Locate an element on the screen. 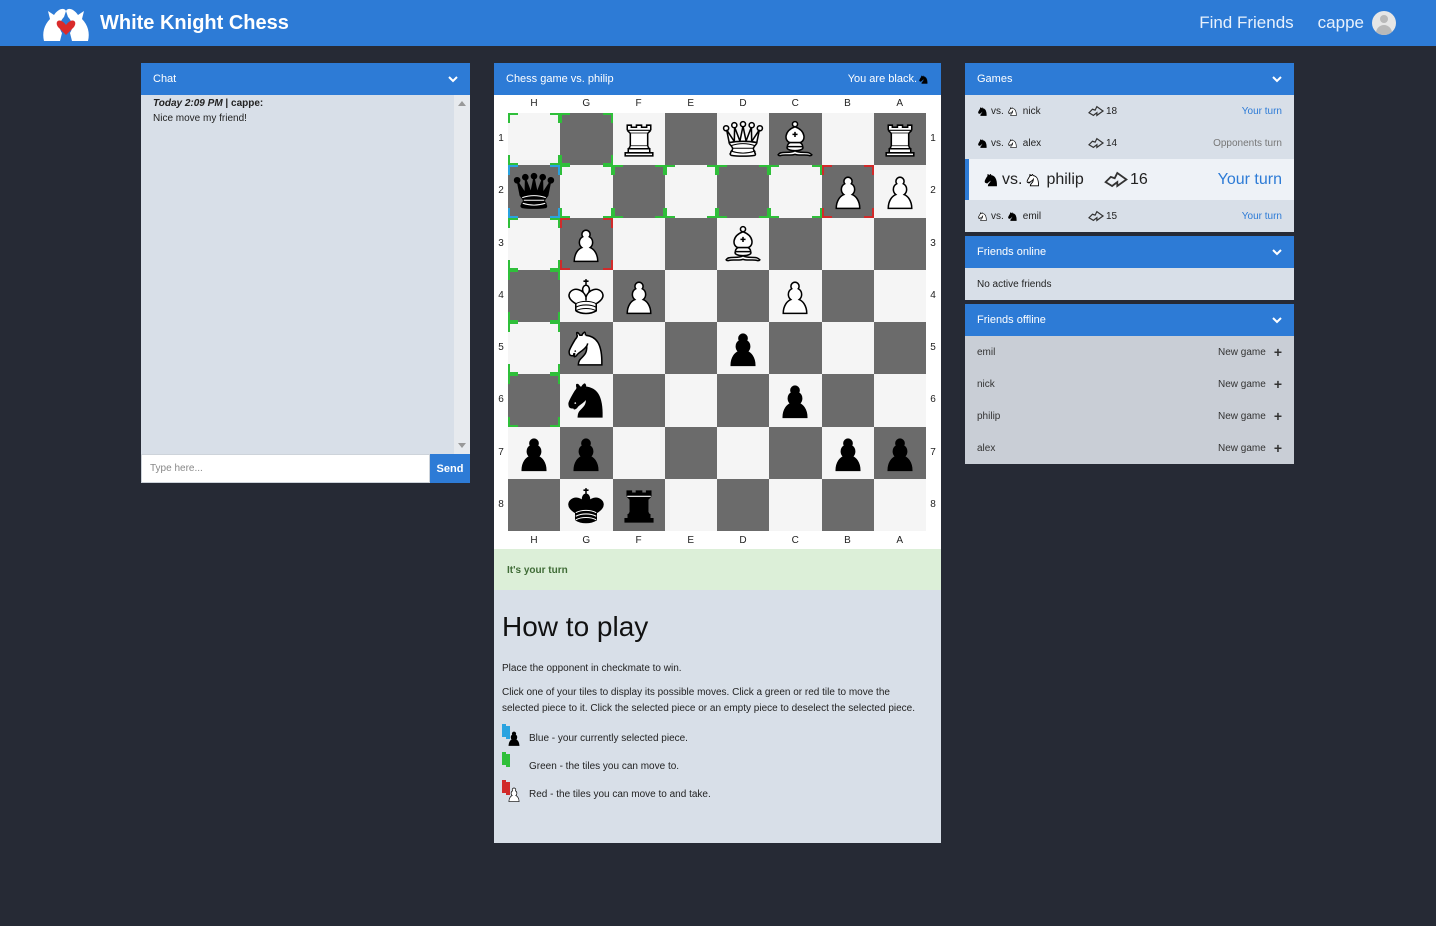 The image size is (1436, 926). black-rook-icon is located at coordinates (639, 505).